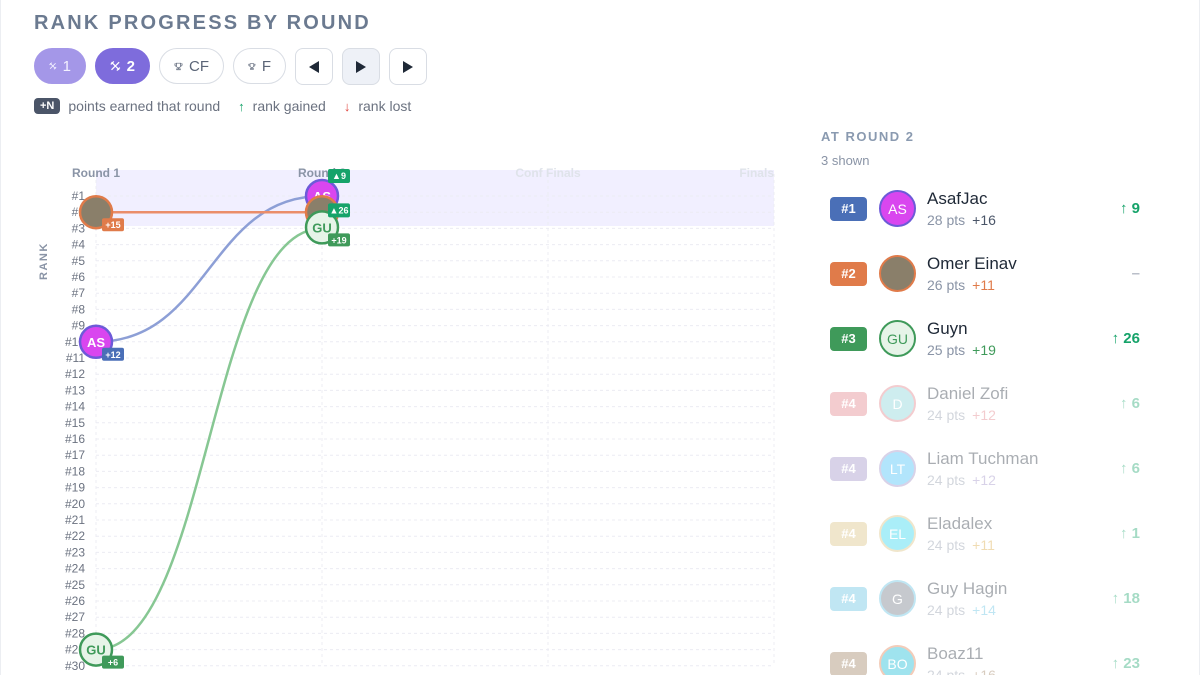  What do you see at coordinates (130, 66) in the screenshot?
I see `round-2-label: 2` at bounding box center [130, 66].